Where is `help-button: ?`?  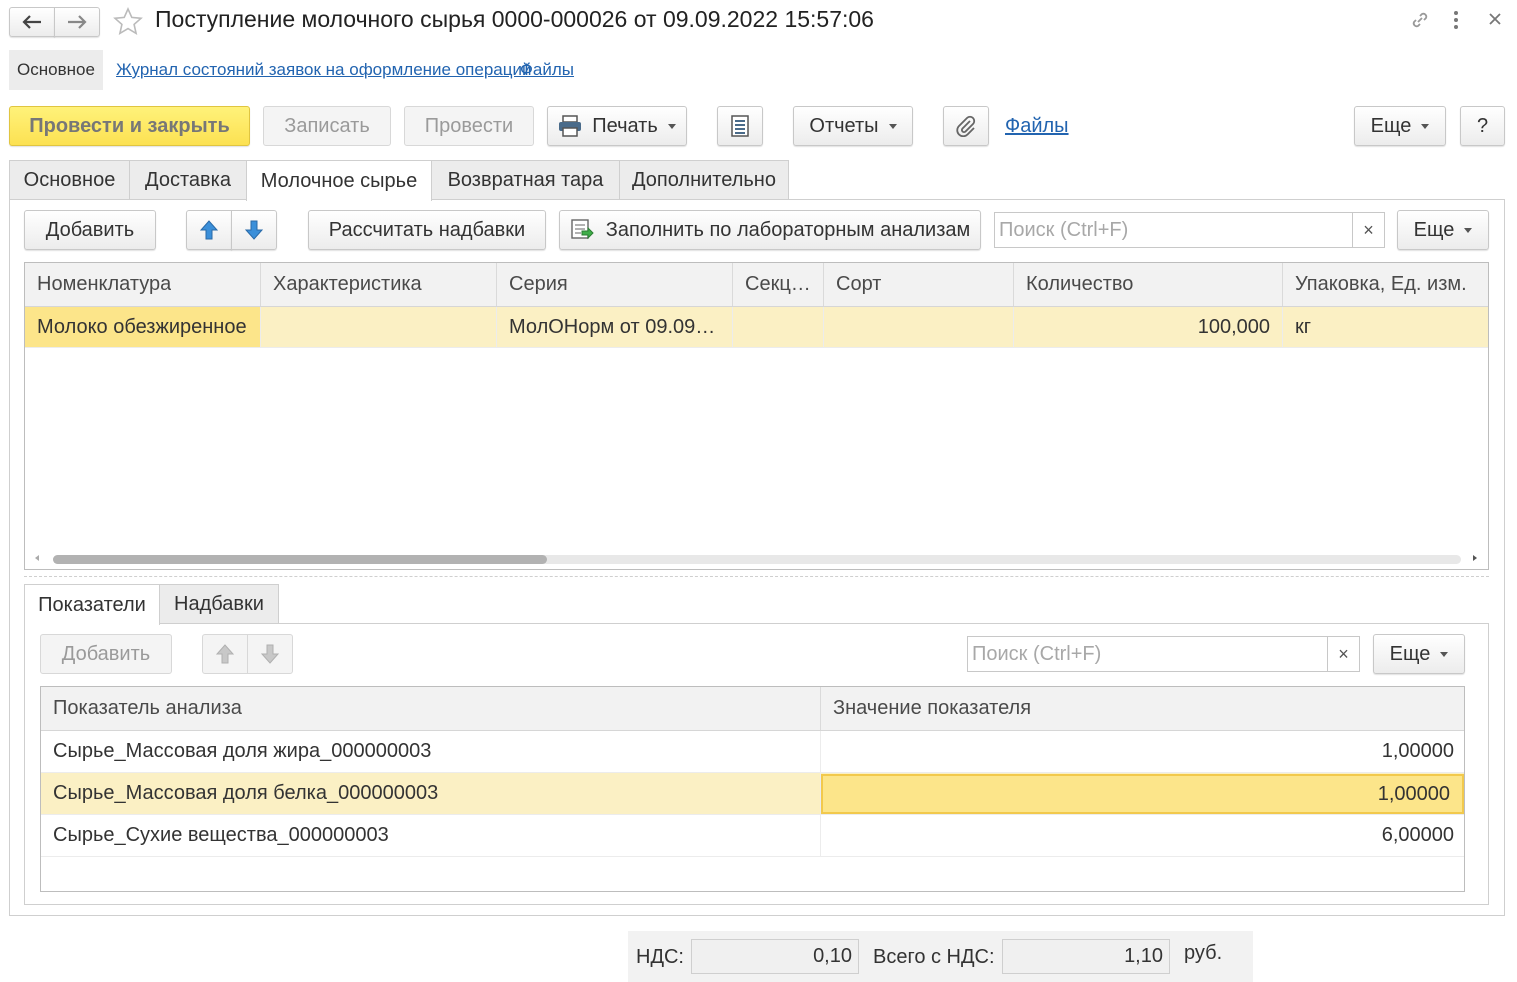 help-button: ? is located at coordinates (1482, 126).